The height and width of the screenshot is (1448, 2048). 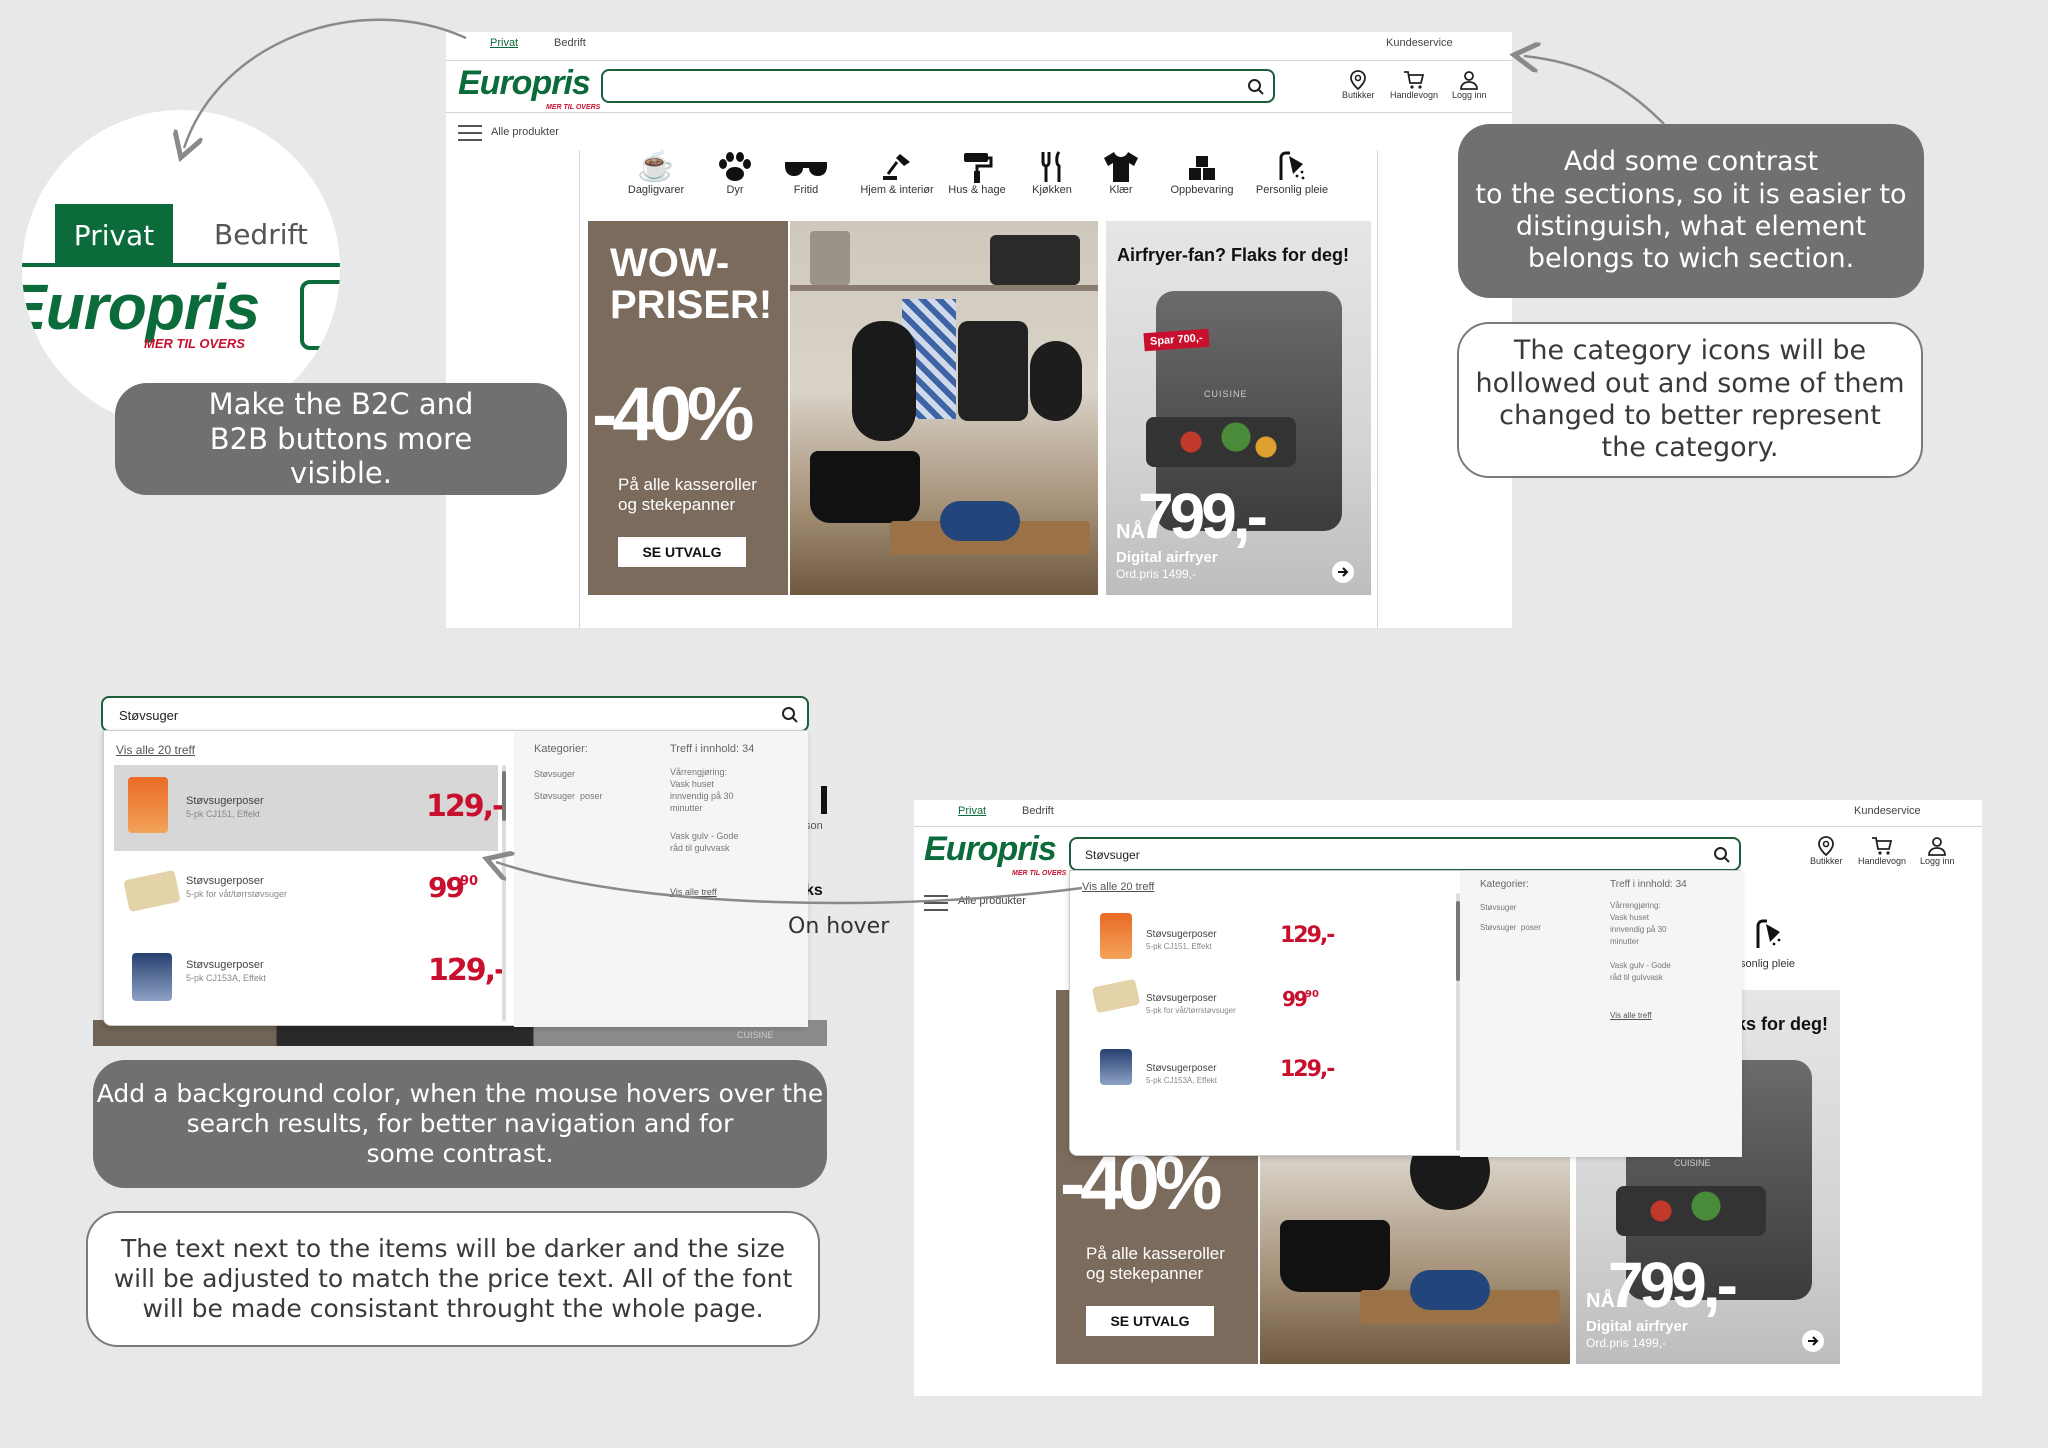 I want to click on arrow-to-hover-row, so click(x=789, y=883).